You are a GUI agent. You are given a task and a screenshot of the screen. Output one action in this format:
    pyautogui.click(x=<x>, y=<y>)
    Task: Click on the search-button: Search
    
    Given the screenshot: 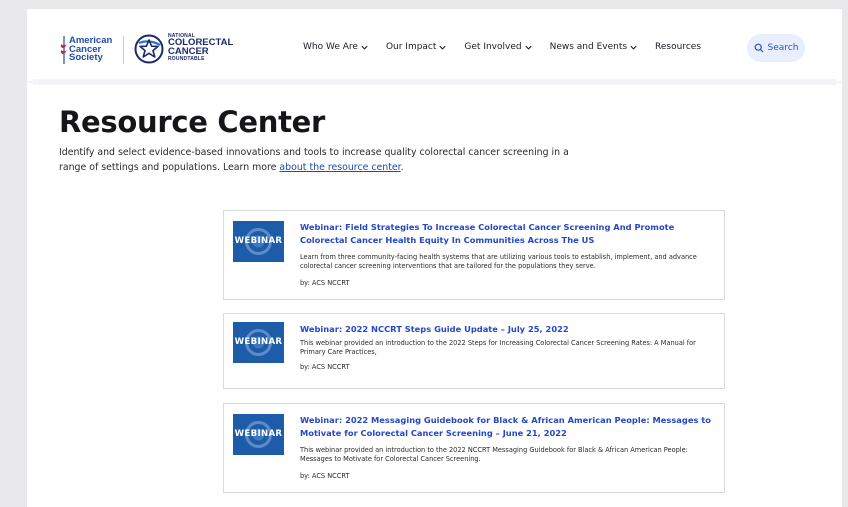 What is the action you would take?
    pyautogui.click(x=776, y=48)
    